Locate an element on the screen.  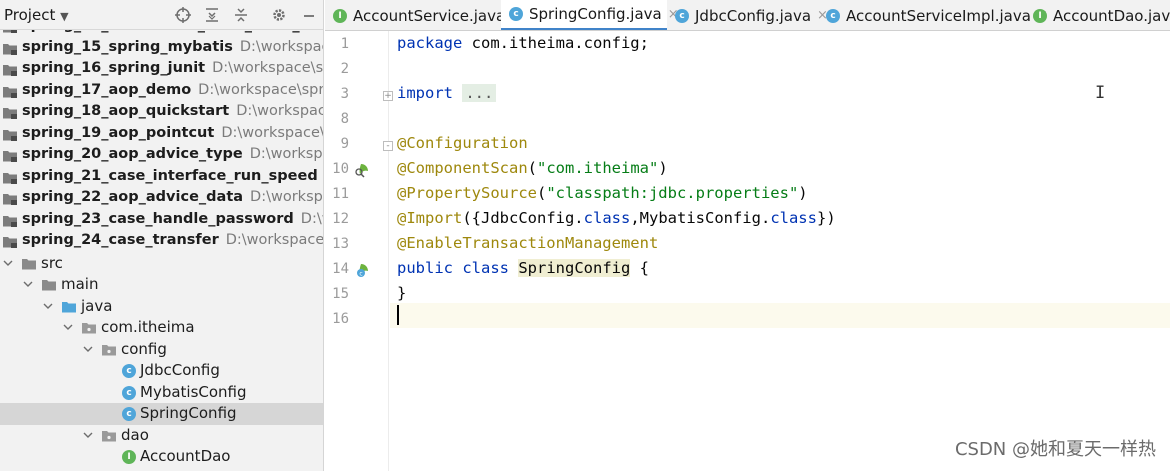
tree-item: c SpringConfig is located at coordinates (161, 414).